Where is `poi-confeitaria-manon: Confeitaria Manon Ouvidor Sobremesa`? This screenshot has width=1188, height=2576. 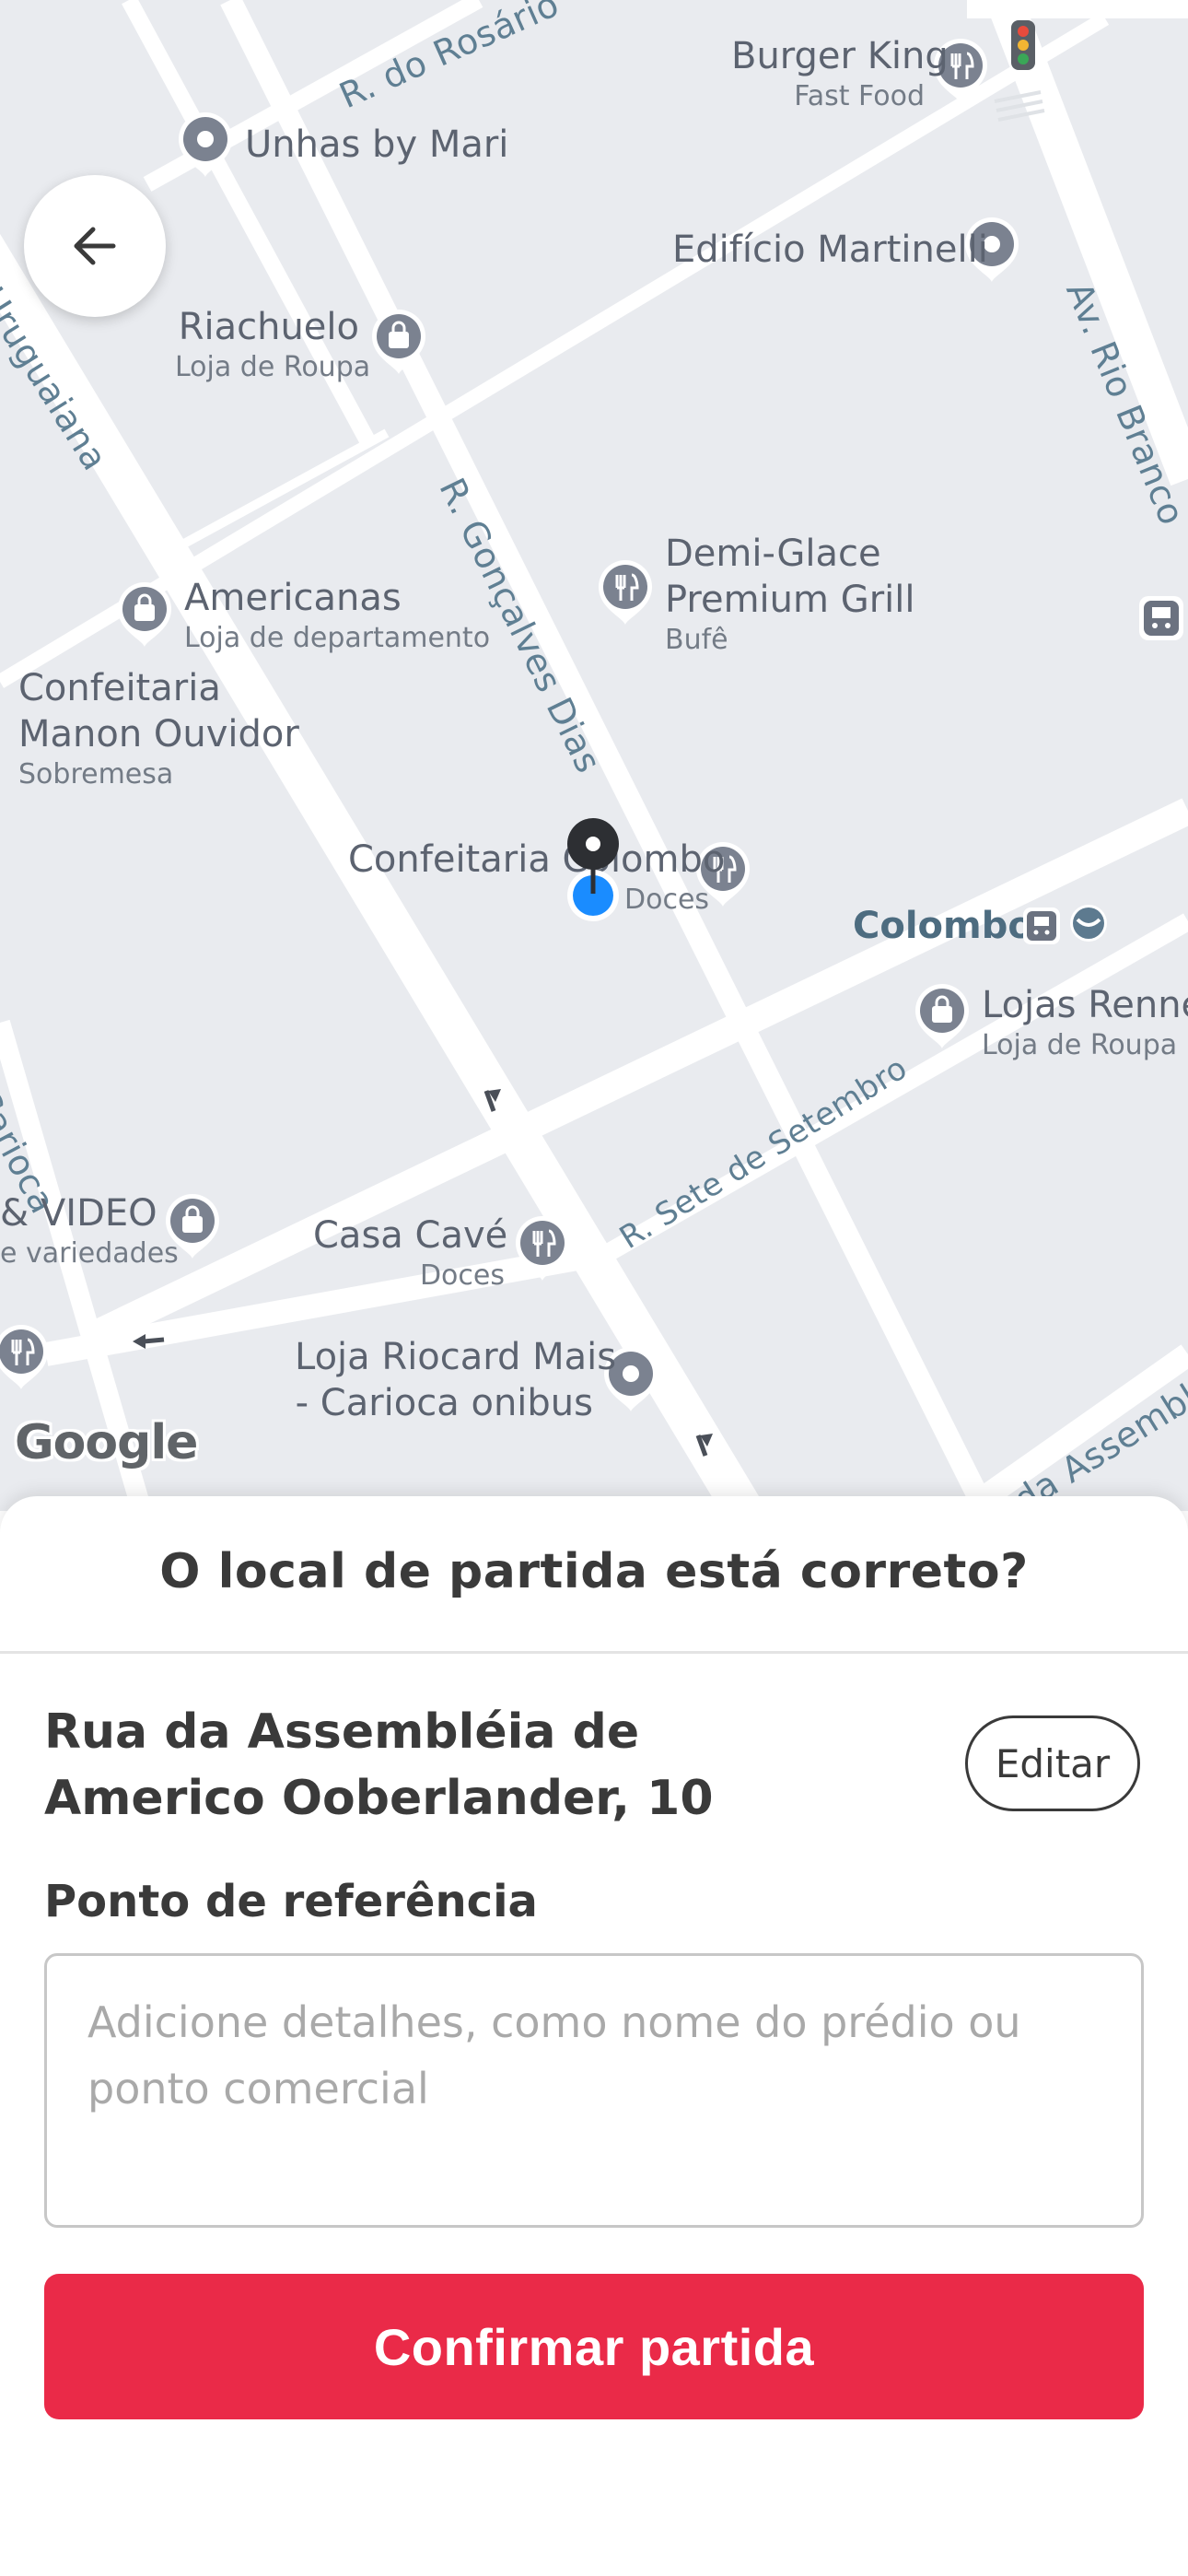
poi-confeitaria-manon: Confeitaria Manon Ouvidor Sobremesa is located at coordinates (158, 728).